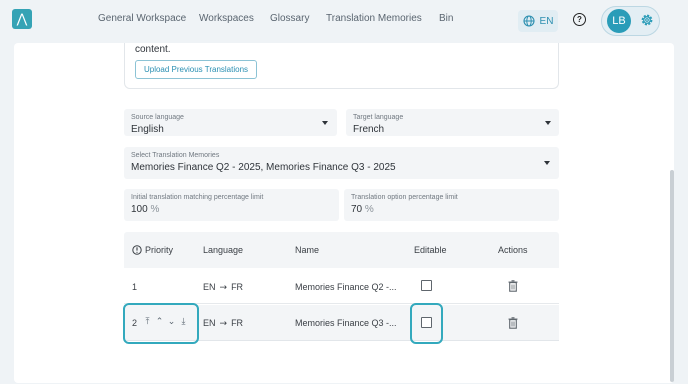  I want to click on avatar: LB, so click(619, 21).